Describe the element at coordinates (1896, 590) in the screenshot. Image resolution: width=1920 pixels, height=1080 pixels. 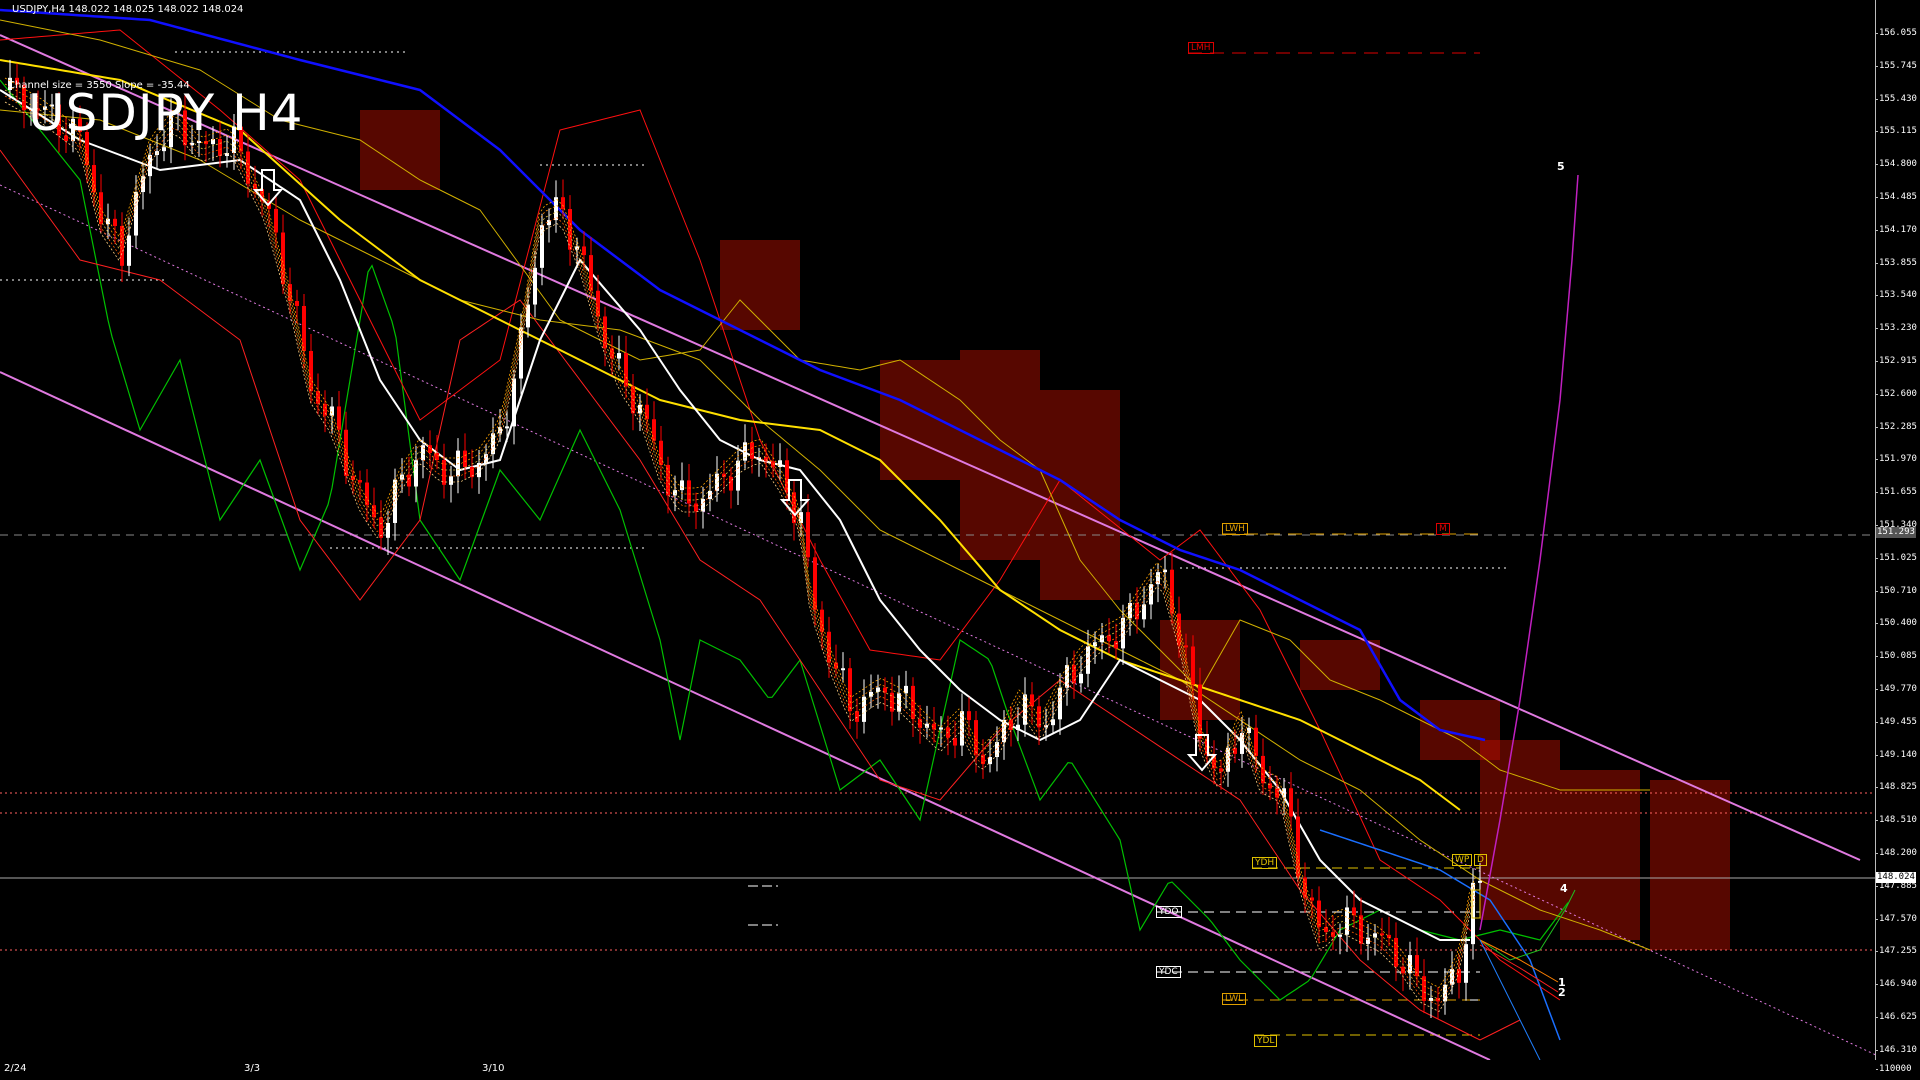
I see `price-tick: 150.710` at that location.